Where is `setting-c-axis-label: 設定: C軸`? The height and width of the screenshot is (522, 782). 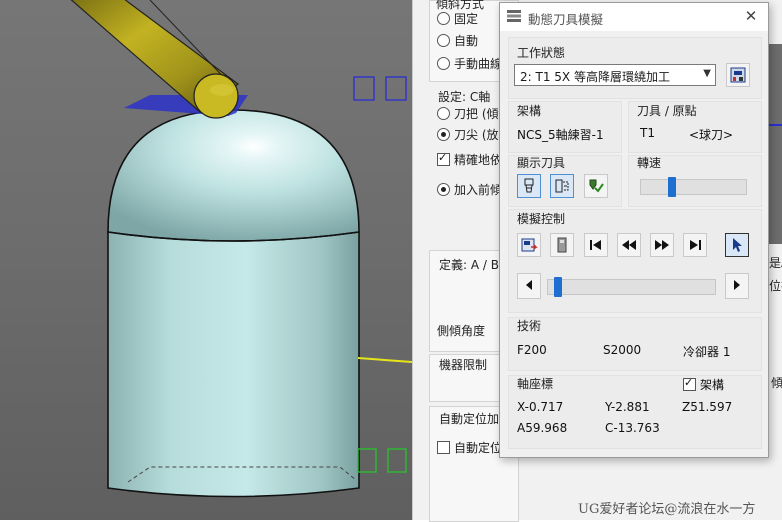 setting-c-axis-label: 設定: C軸 is located at coordinates (464, 97).